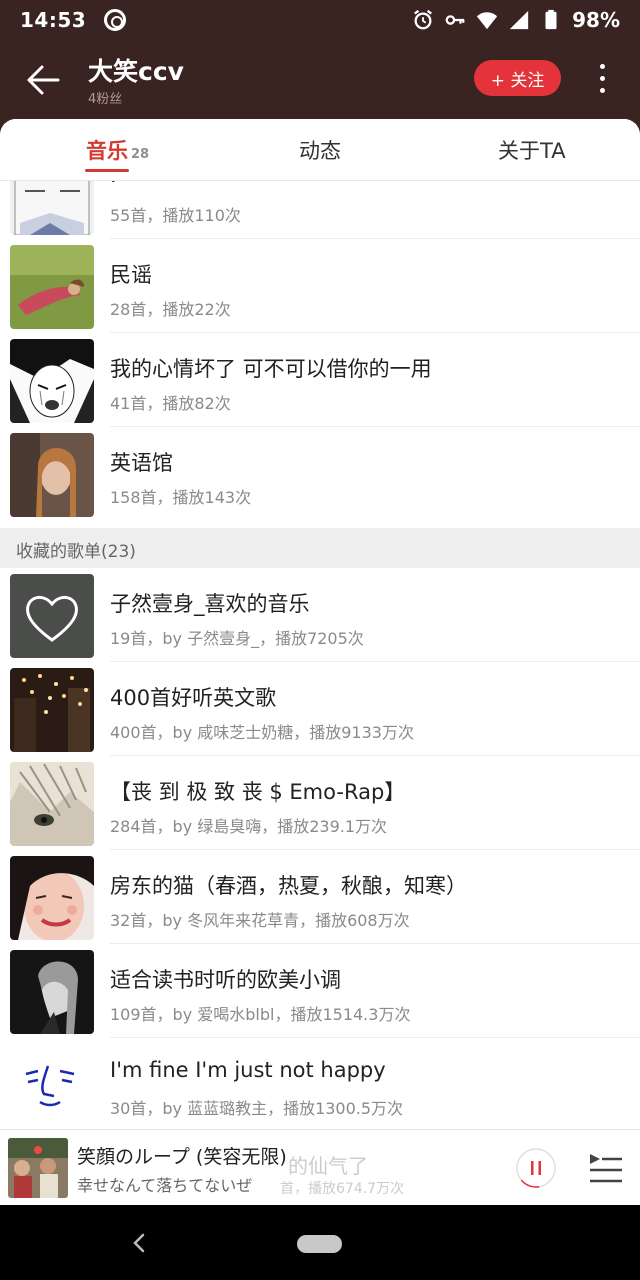 This screenshot has height=1280, width=640. Describe the element at coordinates (136, 71) in the screenshot. I see `user-name: 大笑ccv` at that location.